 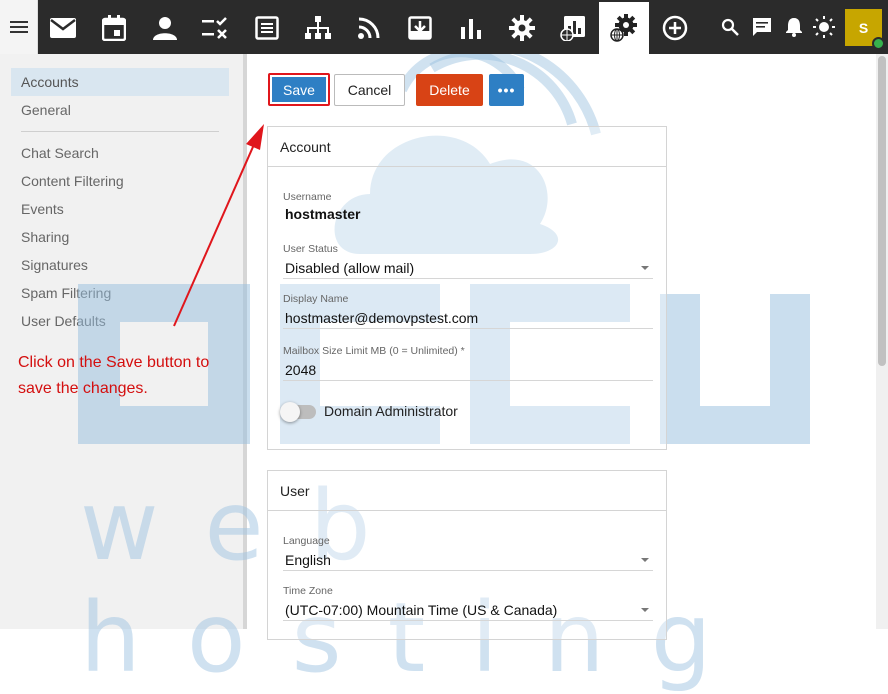 I want to click on app-domain-settings-button, so click(x=624, y=28).